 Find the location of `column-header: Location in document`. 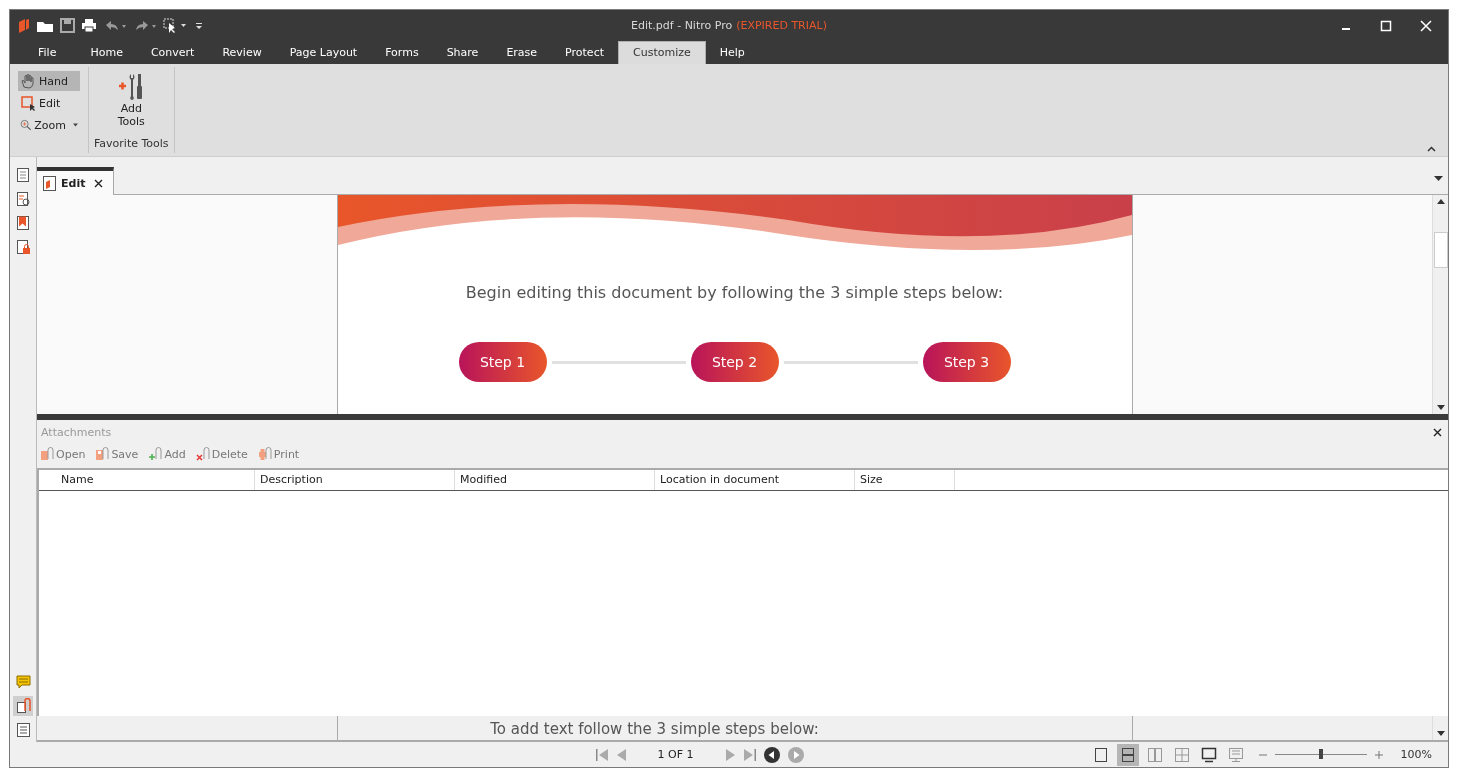

column-header: Location in document is located at coordinates (755, 480).